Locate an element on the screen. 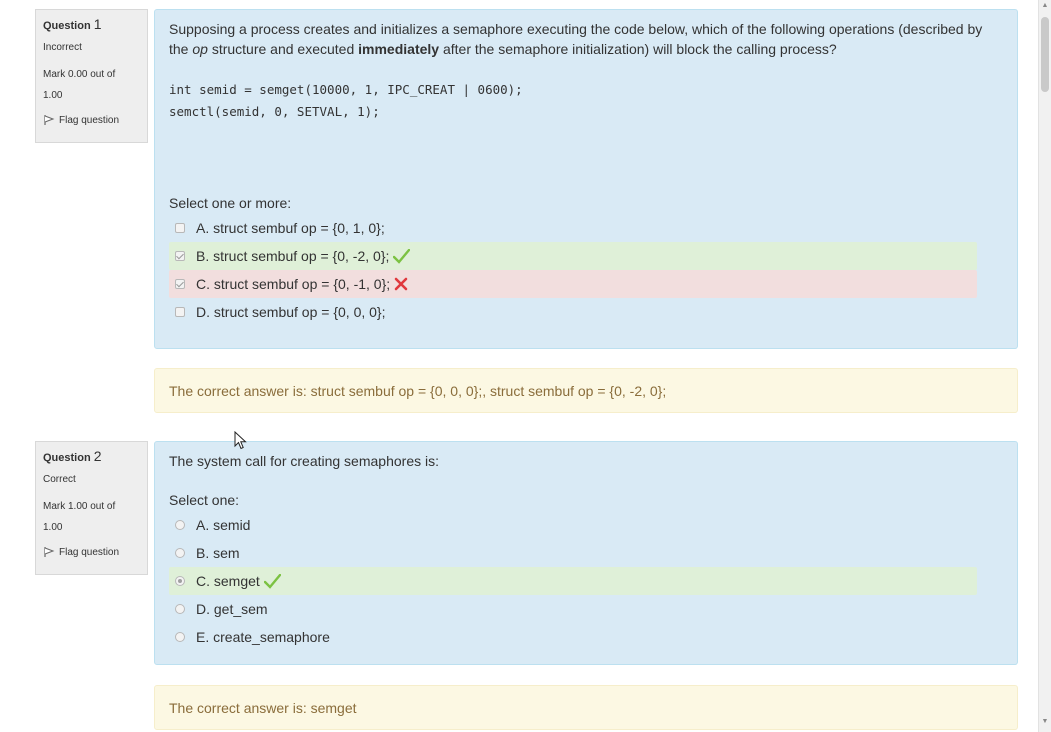  answer-option-e: E. create_semaphore is located at coordinates (573, 637).